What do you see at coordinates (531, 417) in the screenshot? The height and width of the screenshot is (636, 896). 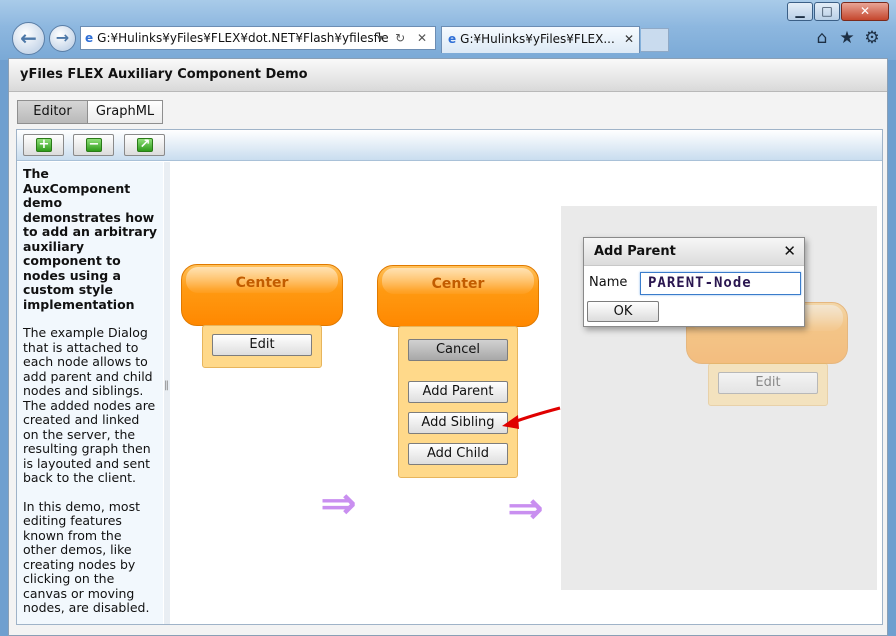 I see `red-pointer-icon` at bounding box center [531, 417].